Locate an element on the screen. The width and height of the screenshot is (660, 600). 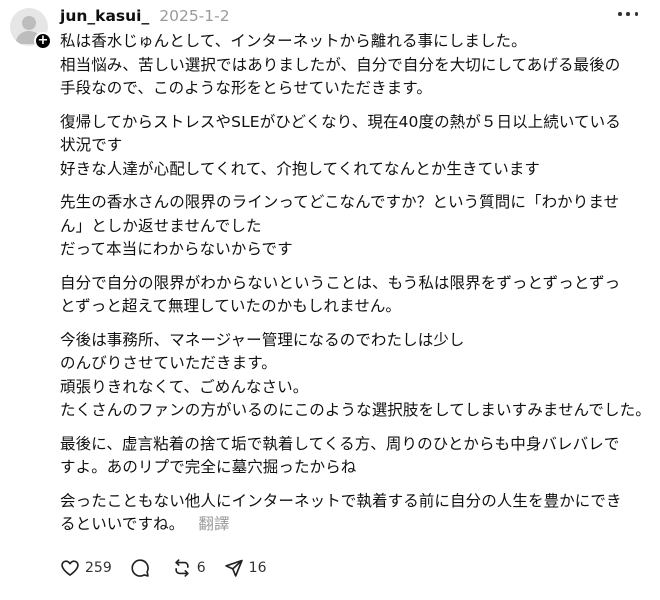
post-text-line: のんびりさせていただきます。 is located at coordinates (350, 364).